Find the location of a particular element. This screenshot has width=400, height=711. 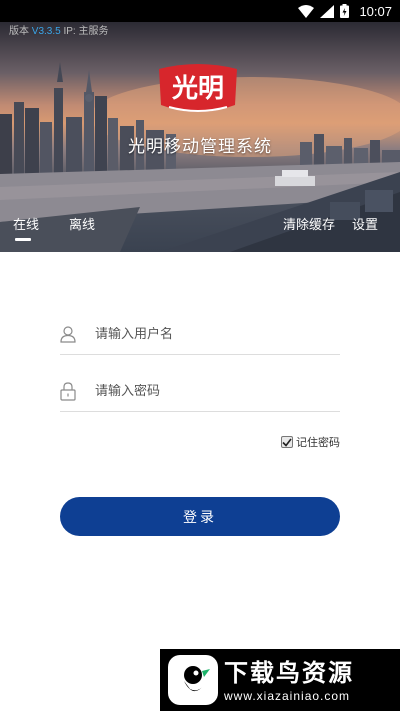

wifi-icon is located at coordinates (306, 11).